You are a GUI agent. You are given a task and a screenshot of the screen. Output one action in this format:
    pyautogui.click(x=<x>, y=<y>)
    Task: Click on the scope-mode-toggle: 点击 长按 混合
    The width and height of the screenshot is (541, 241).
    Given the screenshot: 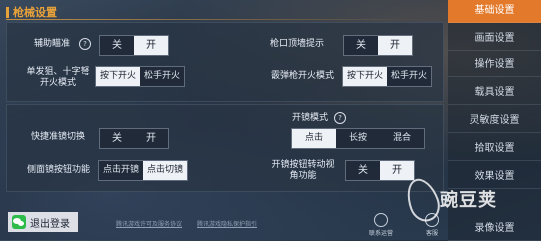 What is the action you would take?
    pyautogui.click(x=358, y=138)
    